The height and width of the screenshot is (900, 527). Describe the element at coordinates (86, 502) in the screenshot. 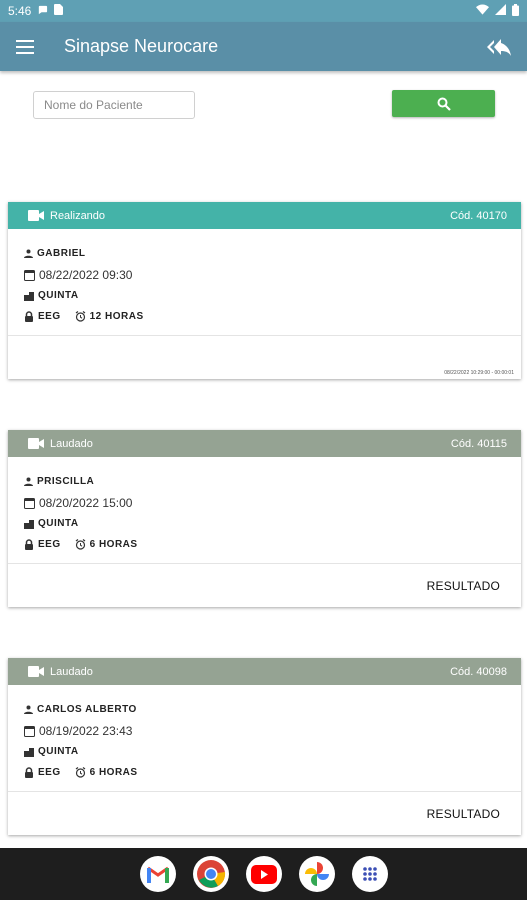

I see `exam-datetime: 08/20/2022 15:00` at that location.